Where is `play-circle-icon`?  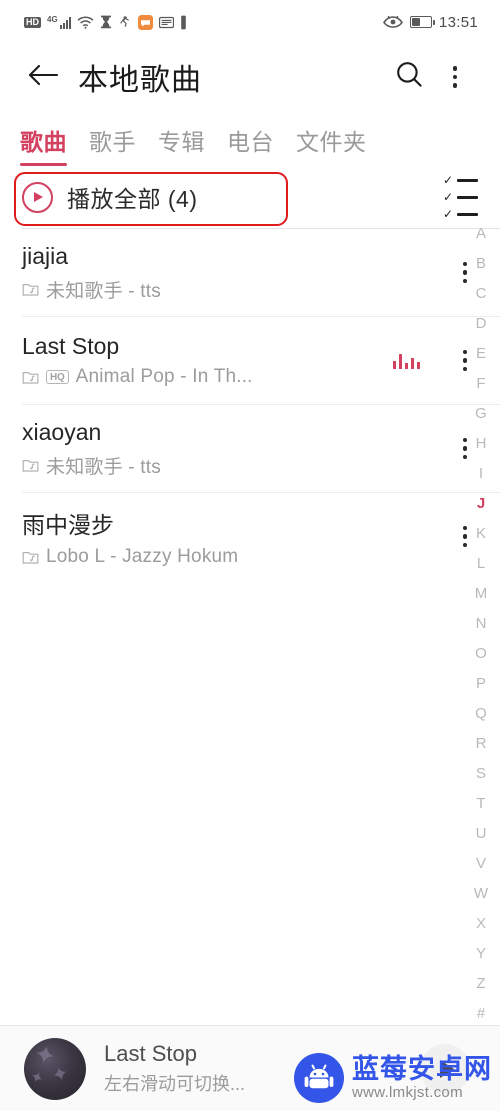
play-circle-icon is located at coordinates (37, 197).